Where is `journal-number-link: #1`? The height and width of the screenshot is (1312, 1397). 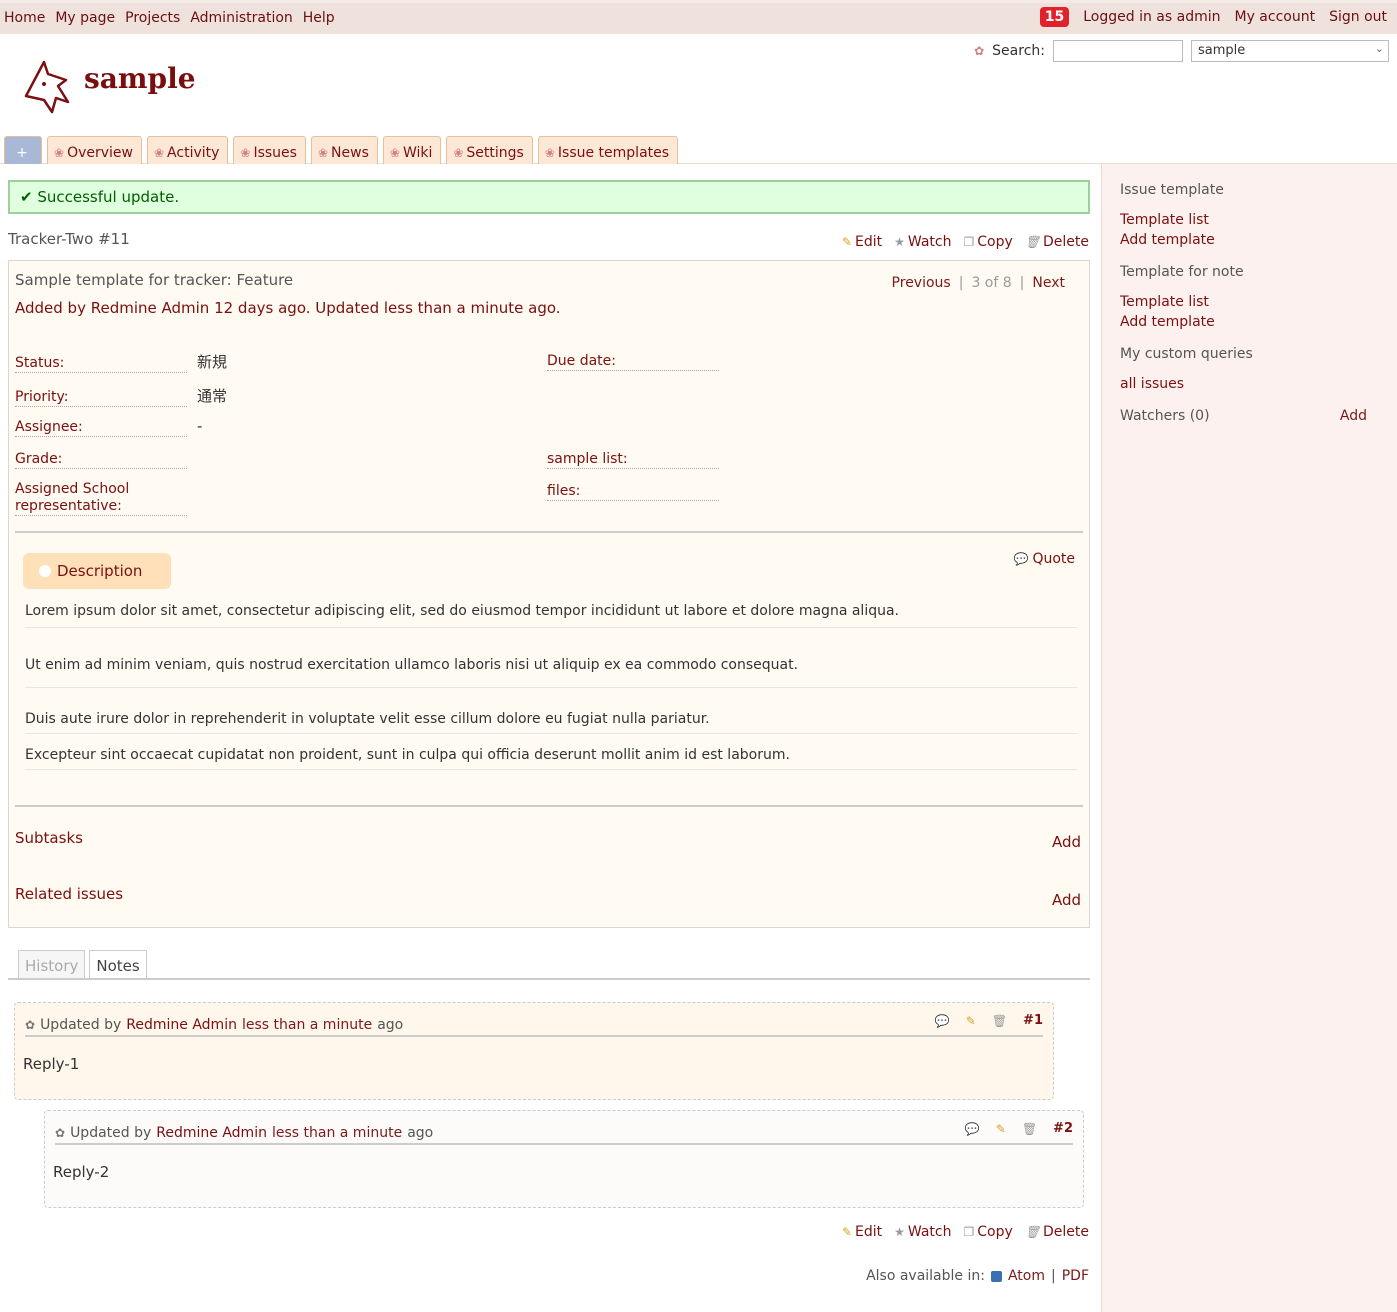
journal-number-link: #1 is located at coordinates (1033, 1020).